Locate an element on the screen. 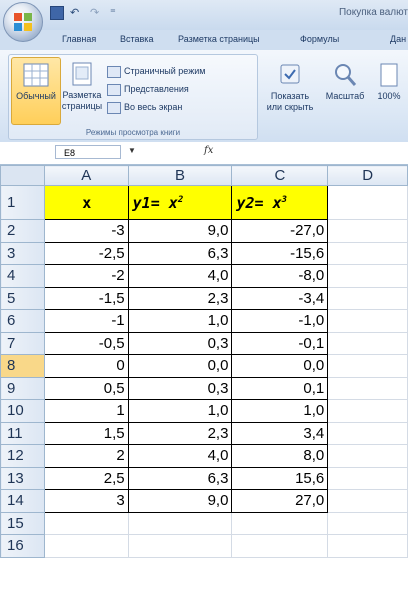 This screenshot has height=592, width=408. row-header: 8 is located at coordinates (22, 366).